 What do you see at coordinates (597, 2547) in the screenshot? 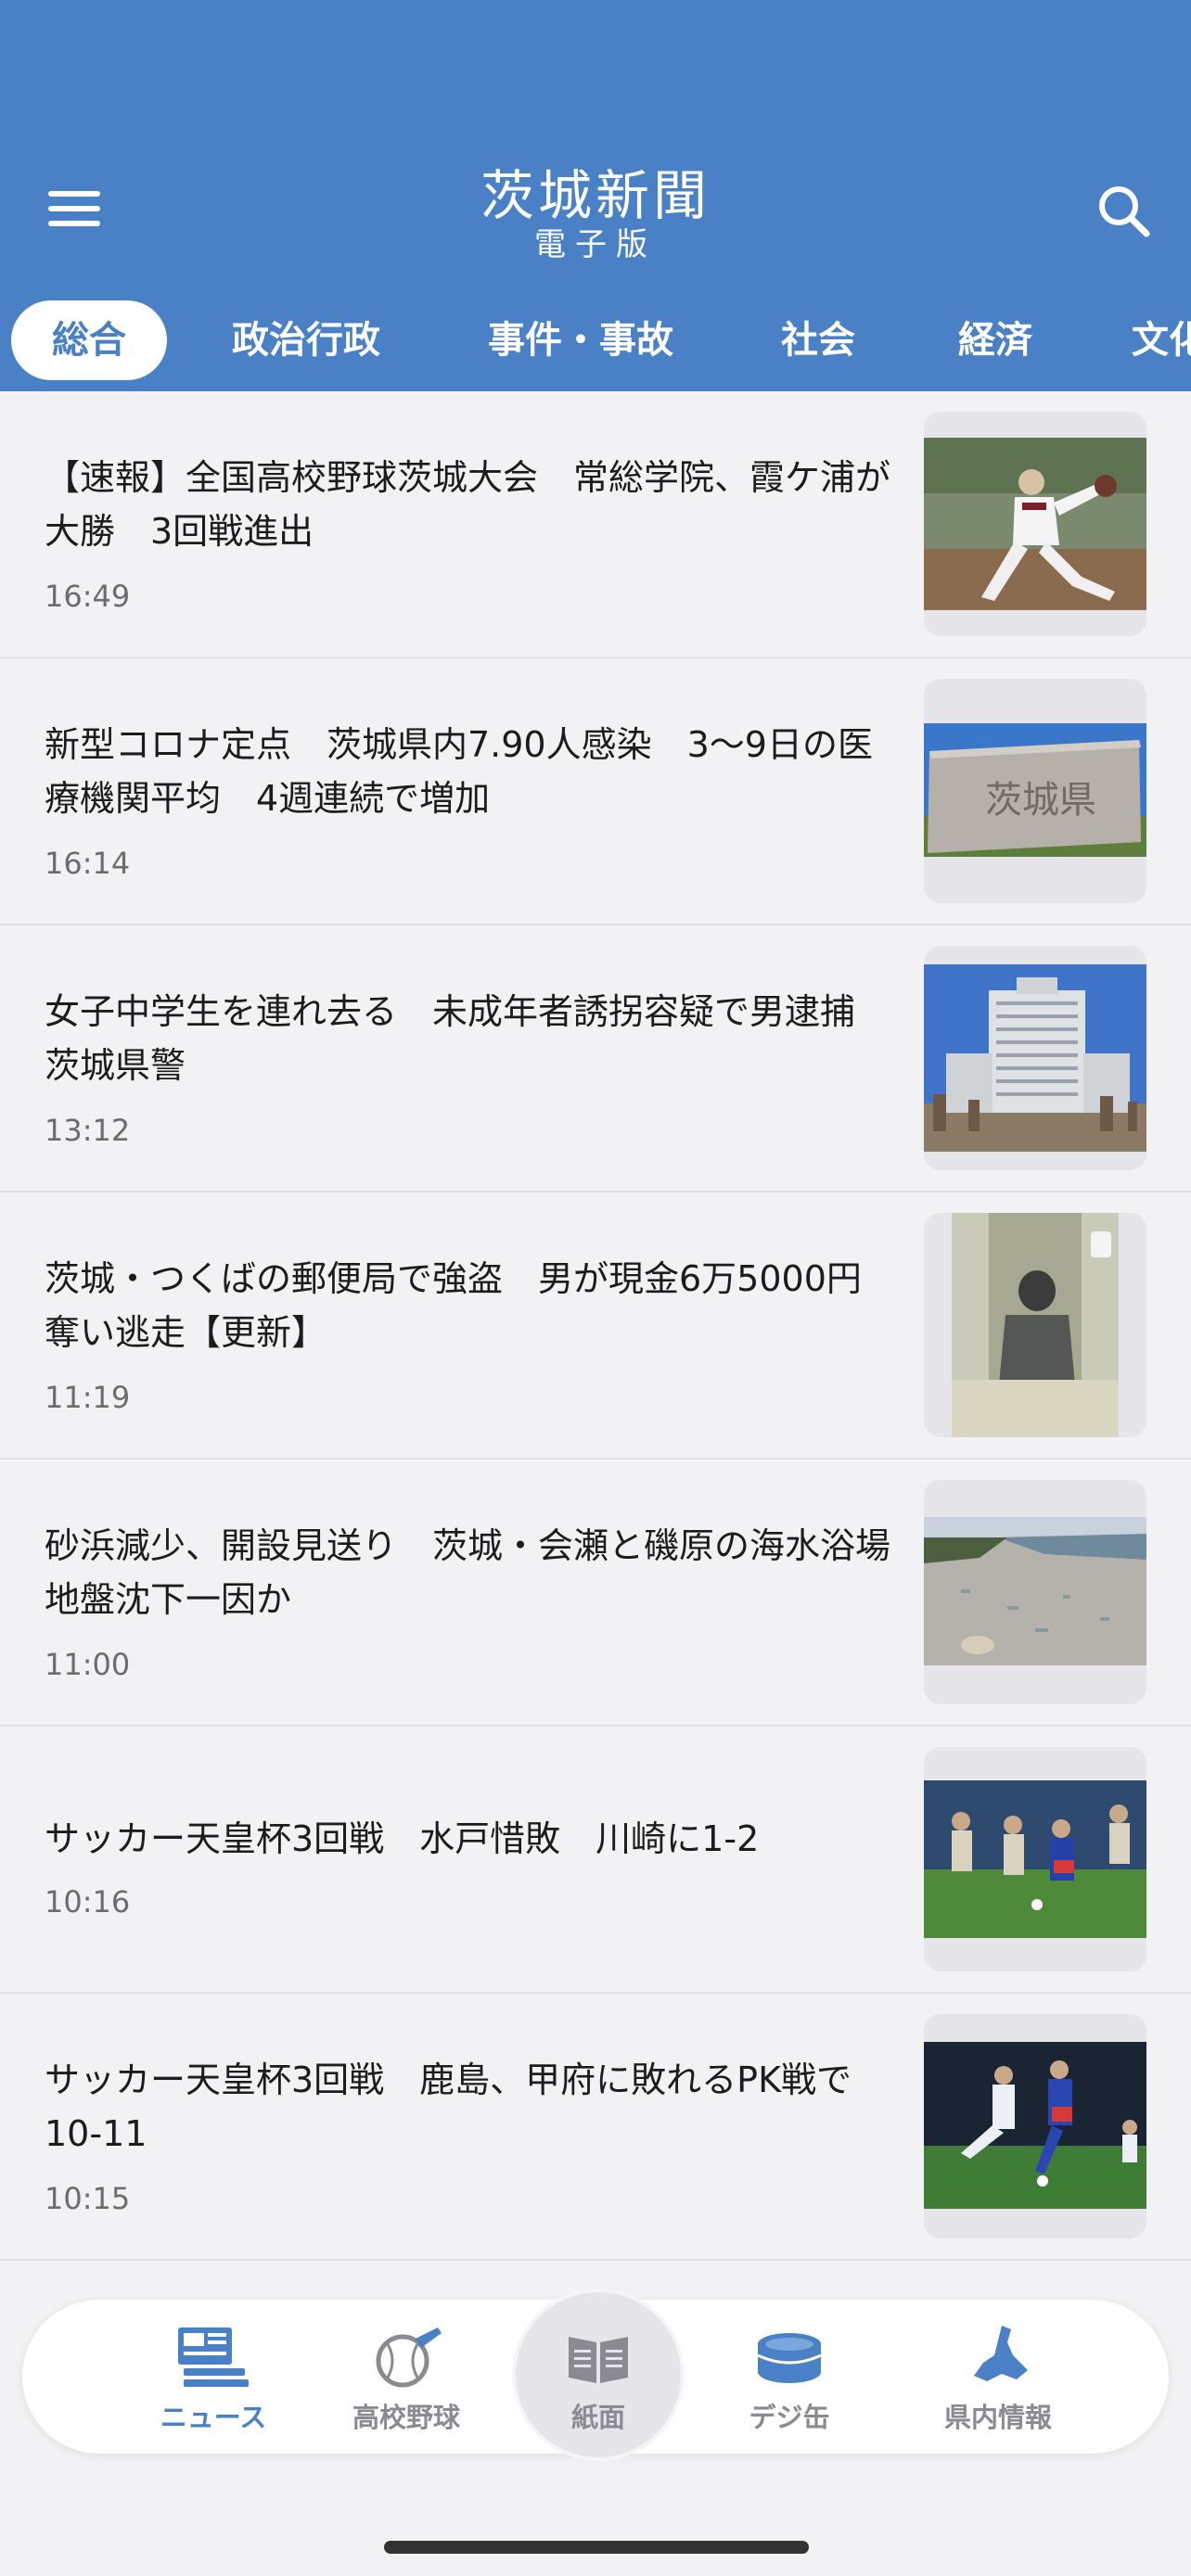
I see `home-indicator` at bounding box center [597, 2547].